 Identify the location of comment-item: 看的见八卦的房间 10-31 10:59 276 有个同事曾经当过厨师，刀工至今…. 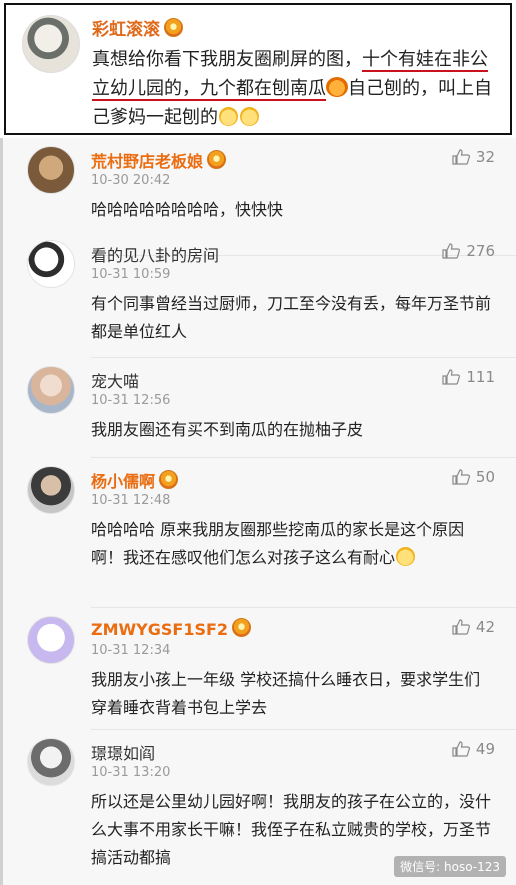
(259, 295).